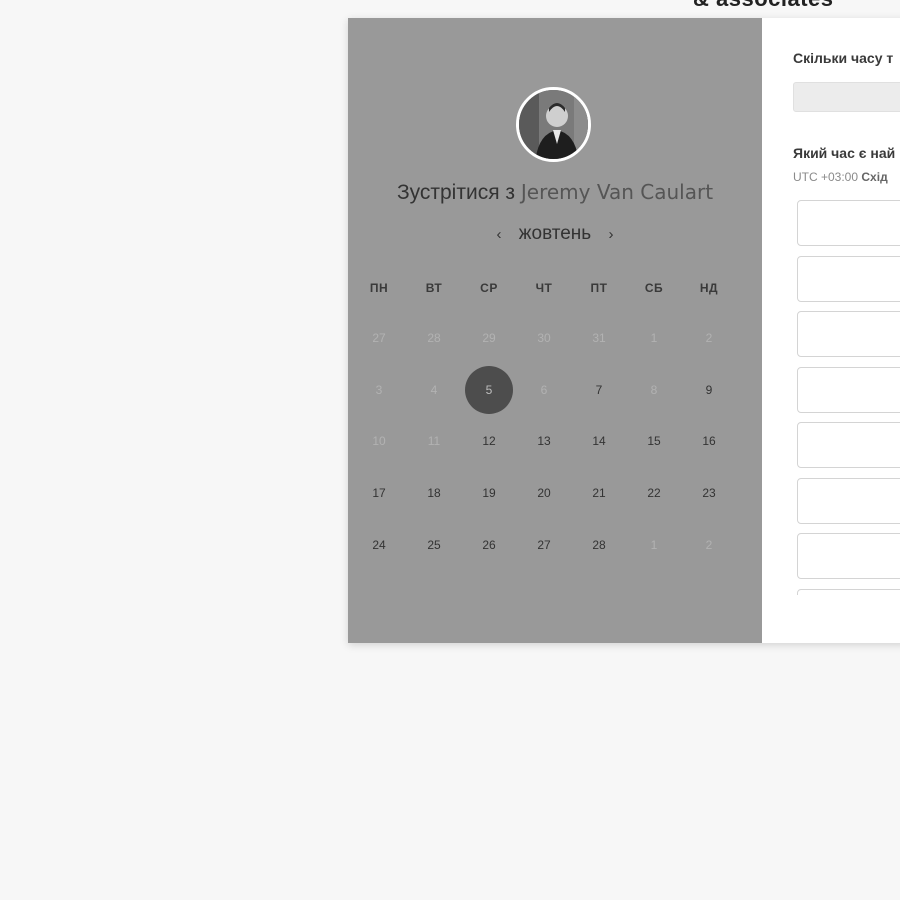 This screenshot has width=900, height=900. I want to click on calendar-day: 25, so click(434, 545).